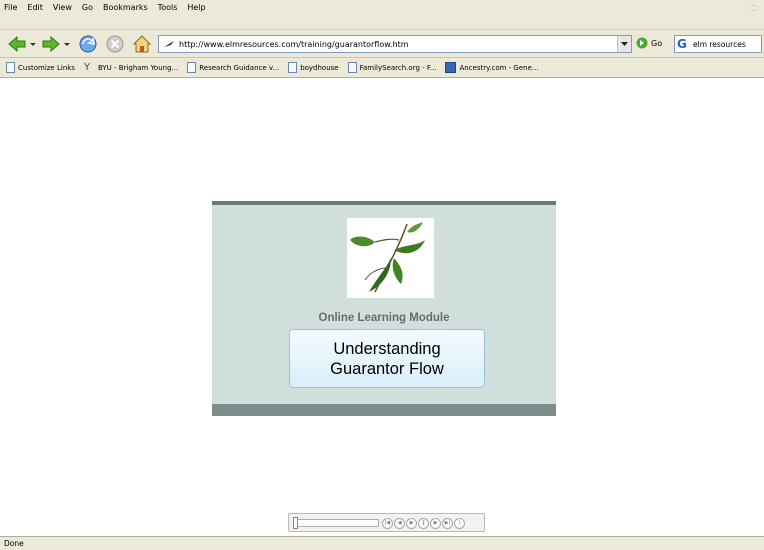 The height and width of the screenshot is (550, 764). I want to click on menu-go: Go, so click(87, 7).